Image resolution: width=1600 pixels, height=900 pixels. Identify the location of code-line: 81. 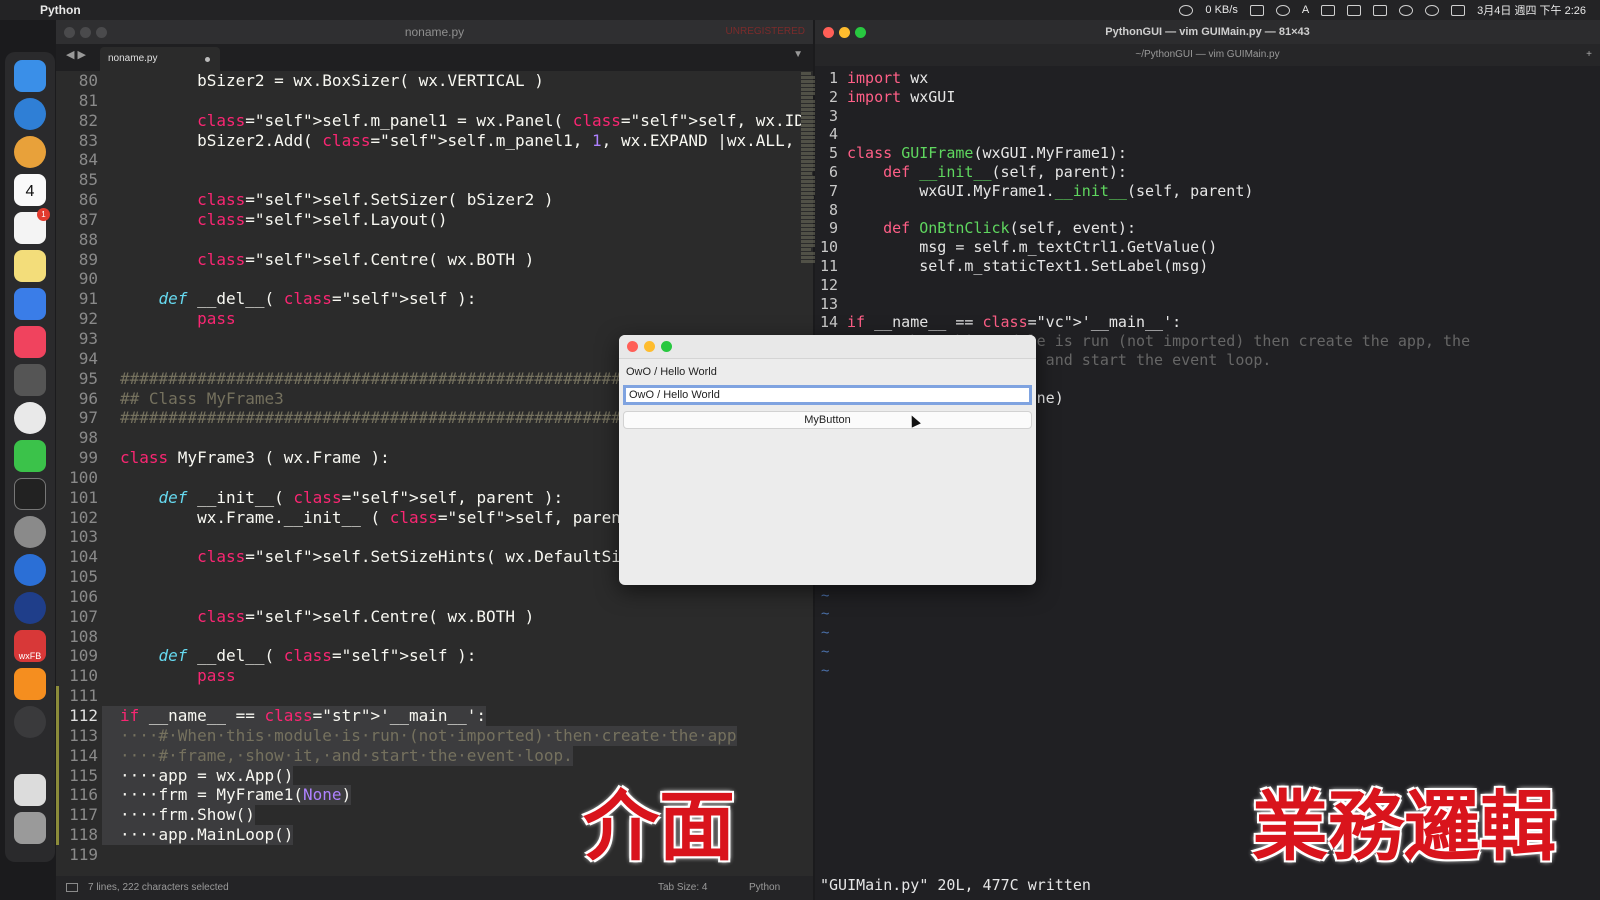
(428, 101).